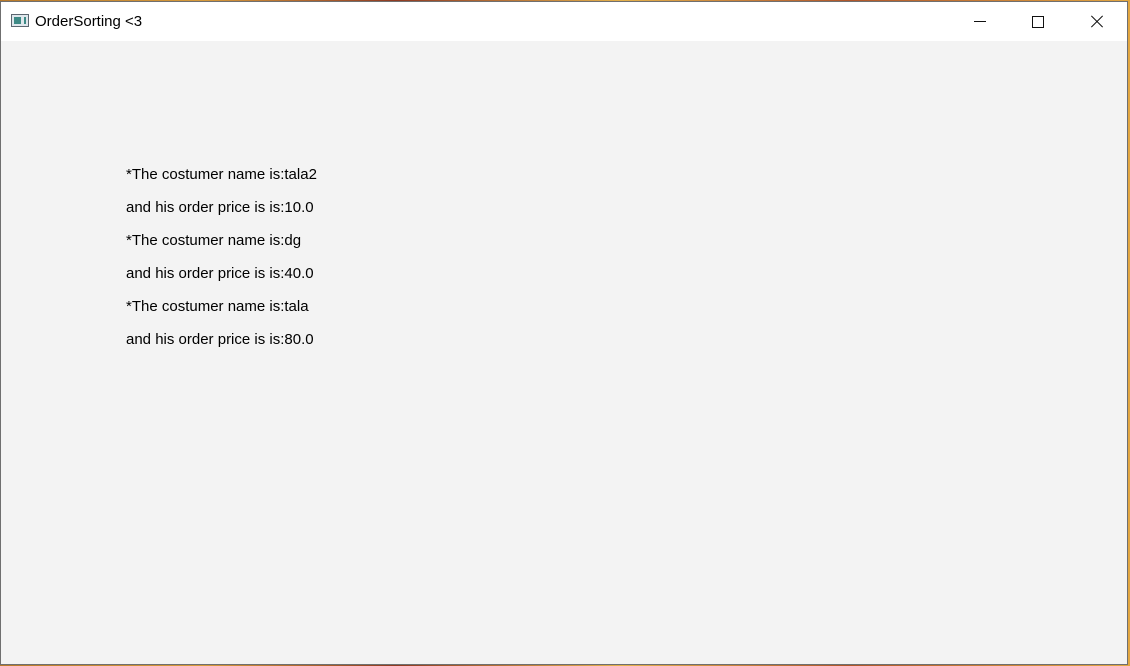 The width and height of the screenshot is (1130, 666). What do you see at coordinates (89, 21) in the screenshot?
I see `window-title: OrderSorting <3` at bounding box center [89, 21].